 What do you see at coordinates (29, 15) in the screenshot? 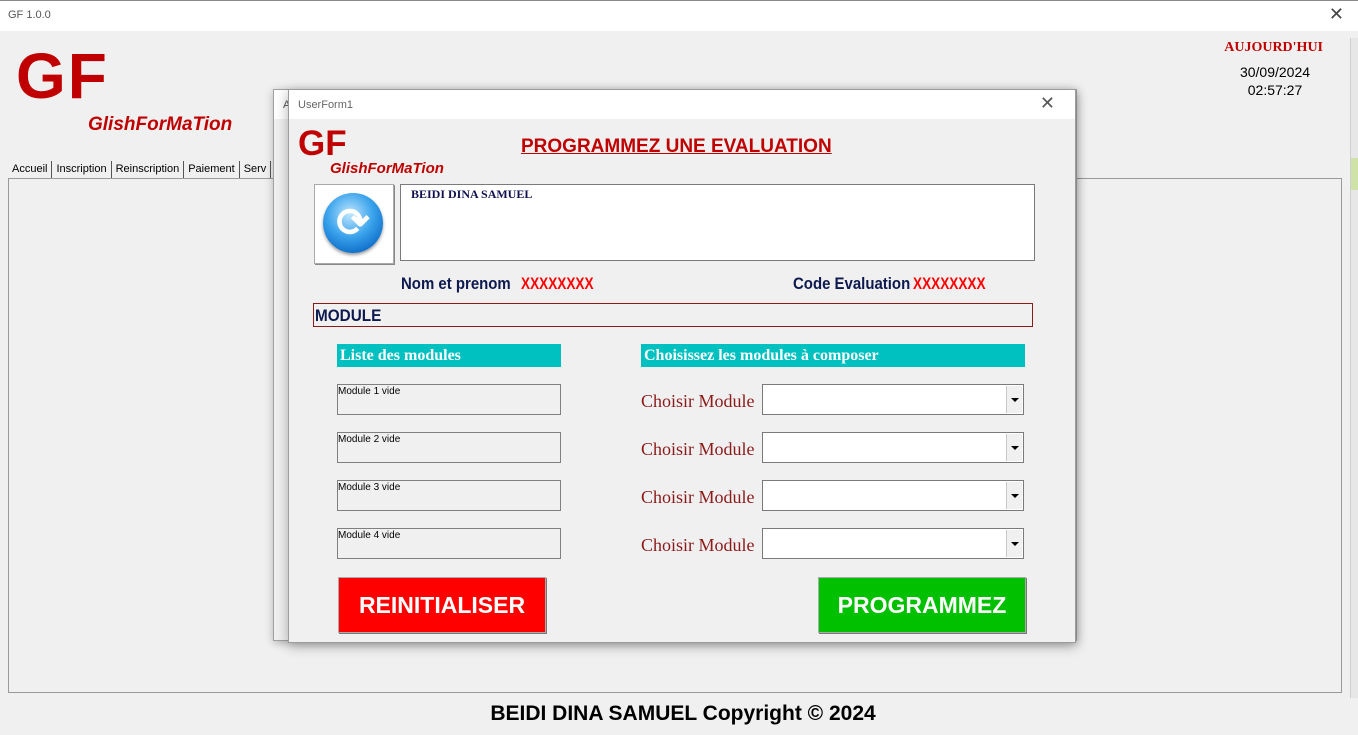
I see `window-title: GF 1.0.0` at bounding box center [29, 15].